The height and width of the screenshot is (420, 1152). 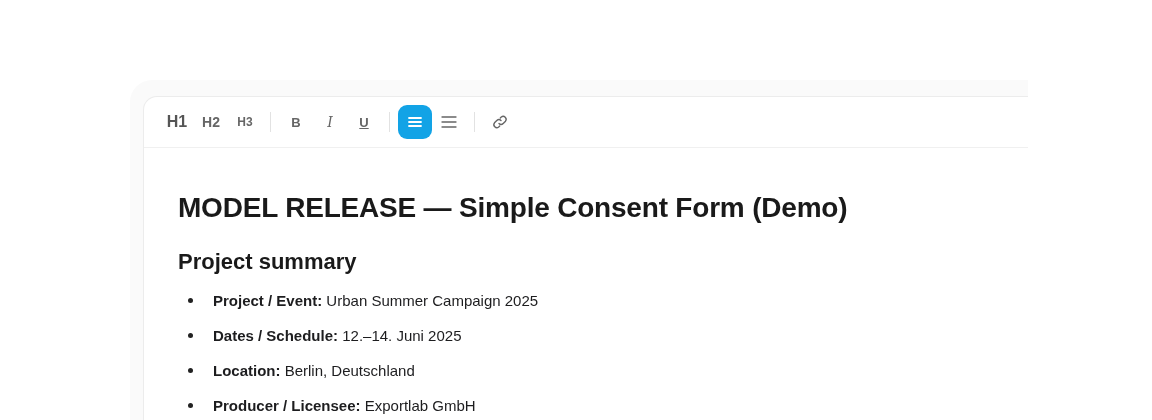 I want to click on align-button, so click(x=415, y=122).